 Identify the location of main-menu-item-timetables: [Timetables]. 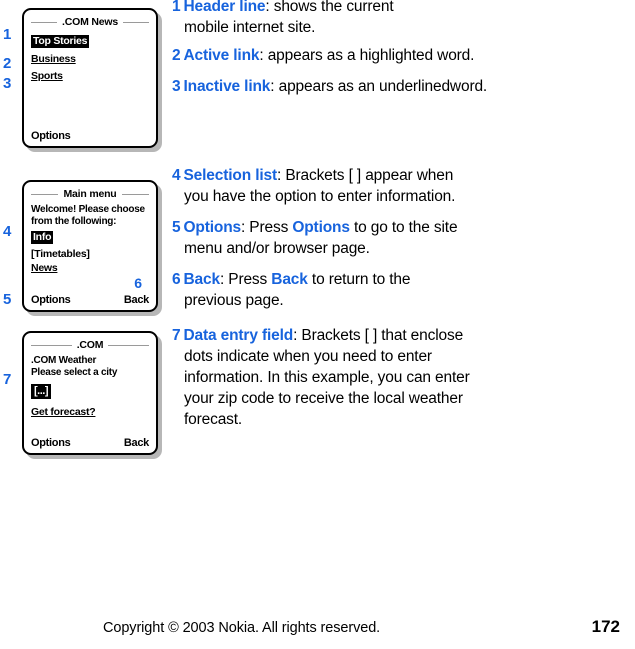
(90, 254).